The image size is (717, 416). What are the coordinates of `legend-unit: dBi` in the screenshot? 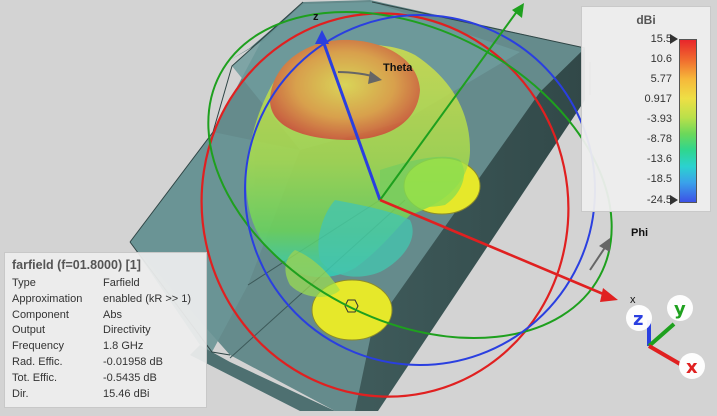 It's located at (646, 20).